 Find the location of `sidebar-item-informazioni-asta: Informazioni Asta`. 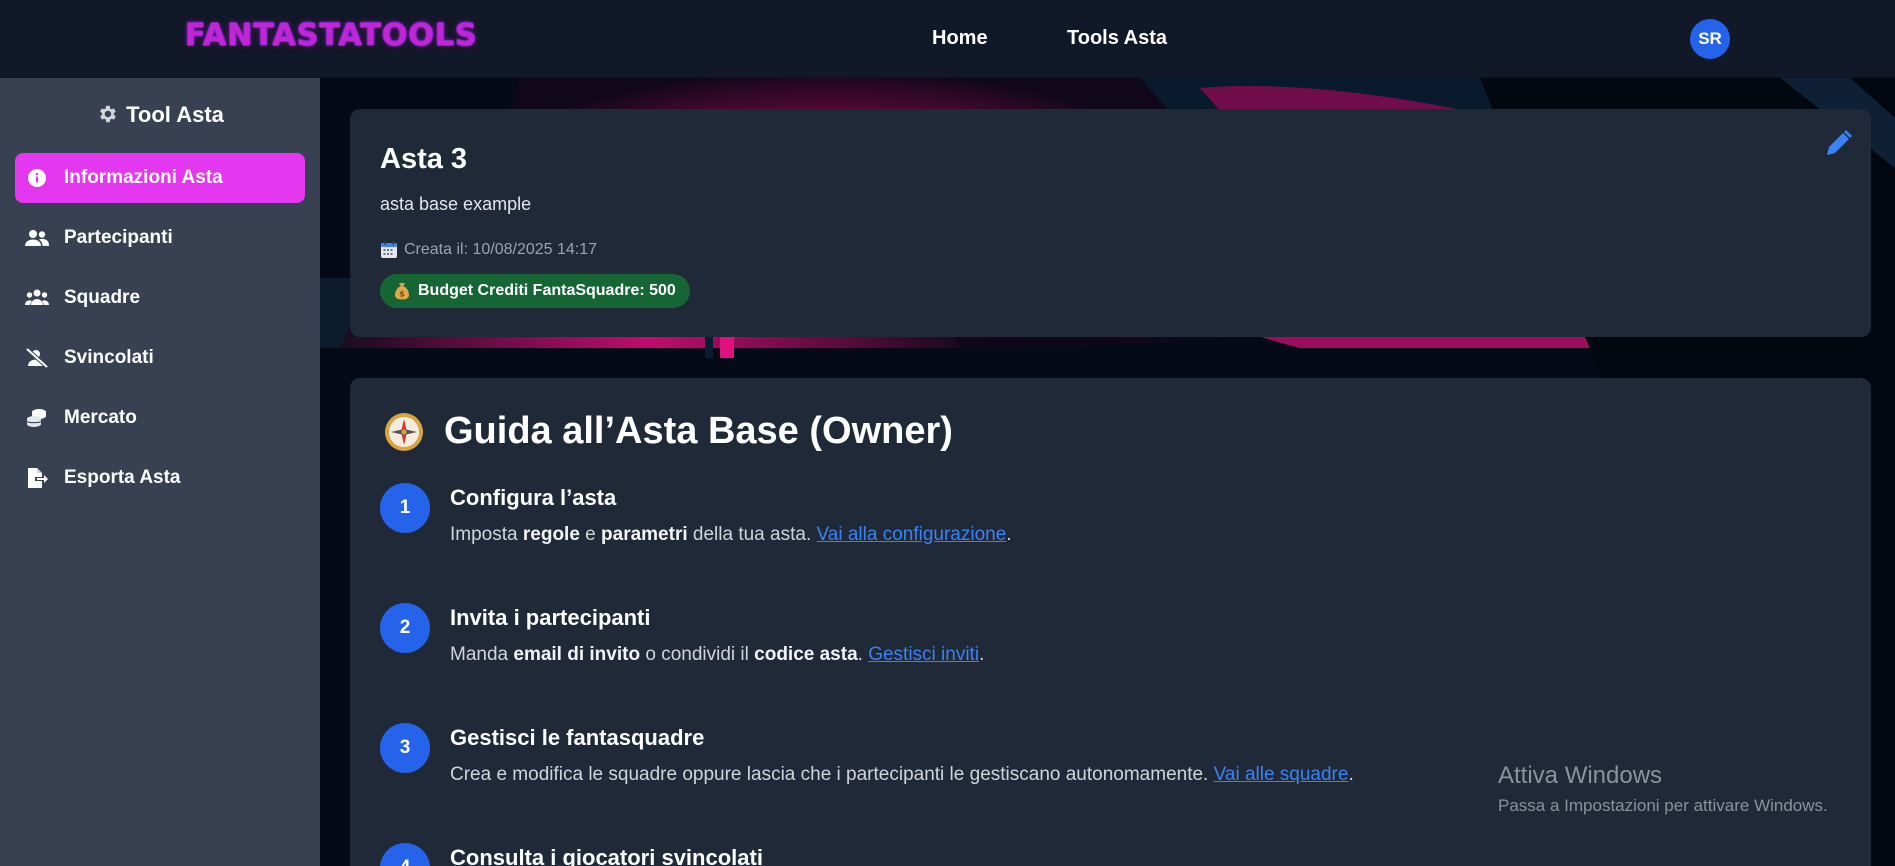

sidebar-item-informazioni-asta: Informazioni Asta is located at coordinates (160, 178).